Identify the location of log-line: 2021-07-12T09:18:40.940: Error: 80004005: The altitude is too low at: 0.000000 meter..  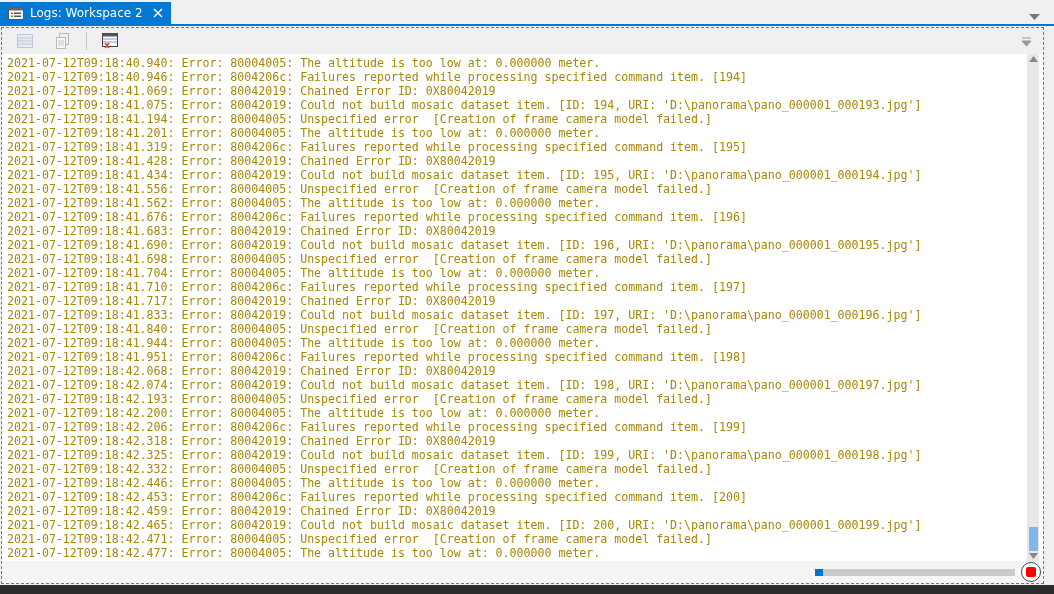
(304, 63).